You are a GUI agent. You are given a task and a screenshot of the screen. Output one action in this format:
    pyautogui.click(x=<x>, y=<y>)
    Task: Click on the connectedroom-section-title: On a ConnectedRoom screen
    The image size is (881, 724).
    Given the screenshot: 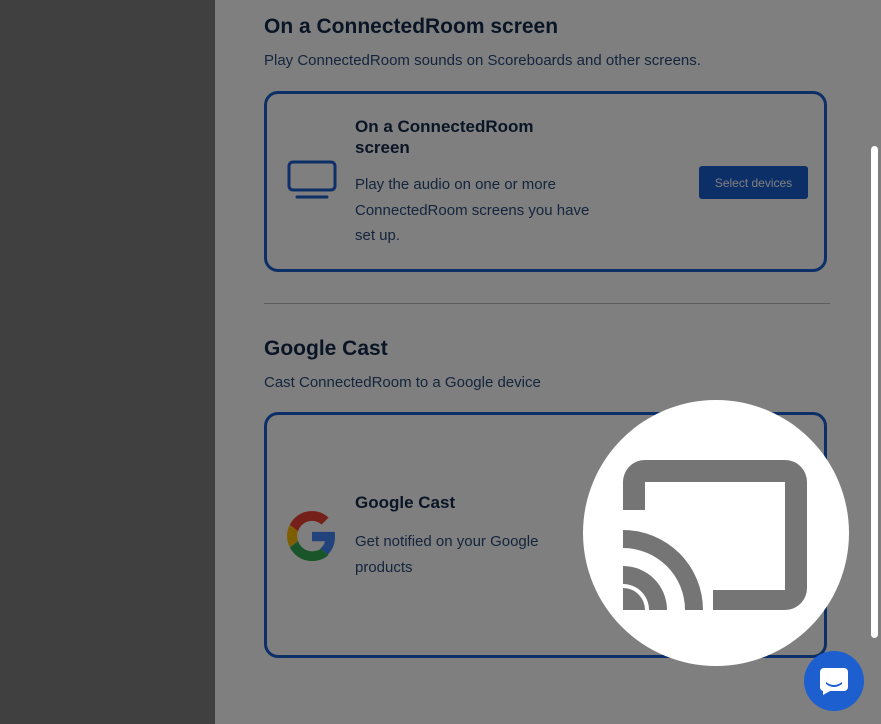 What is the action you would take?
    pyautogui.click(x=411, y=26)
    